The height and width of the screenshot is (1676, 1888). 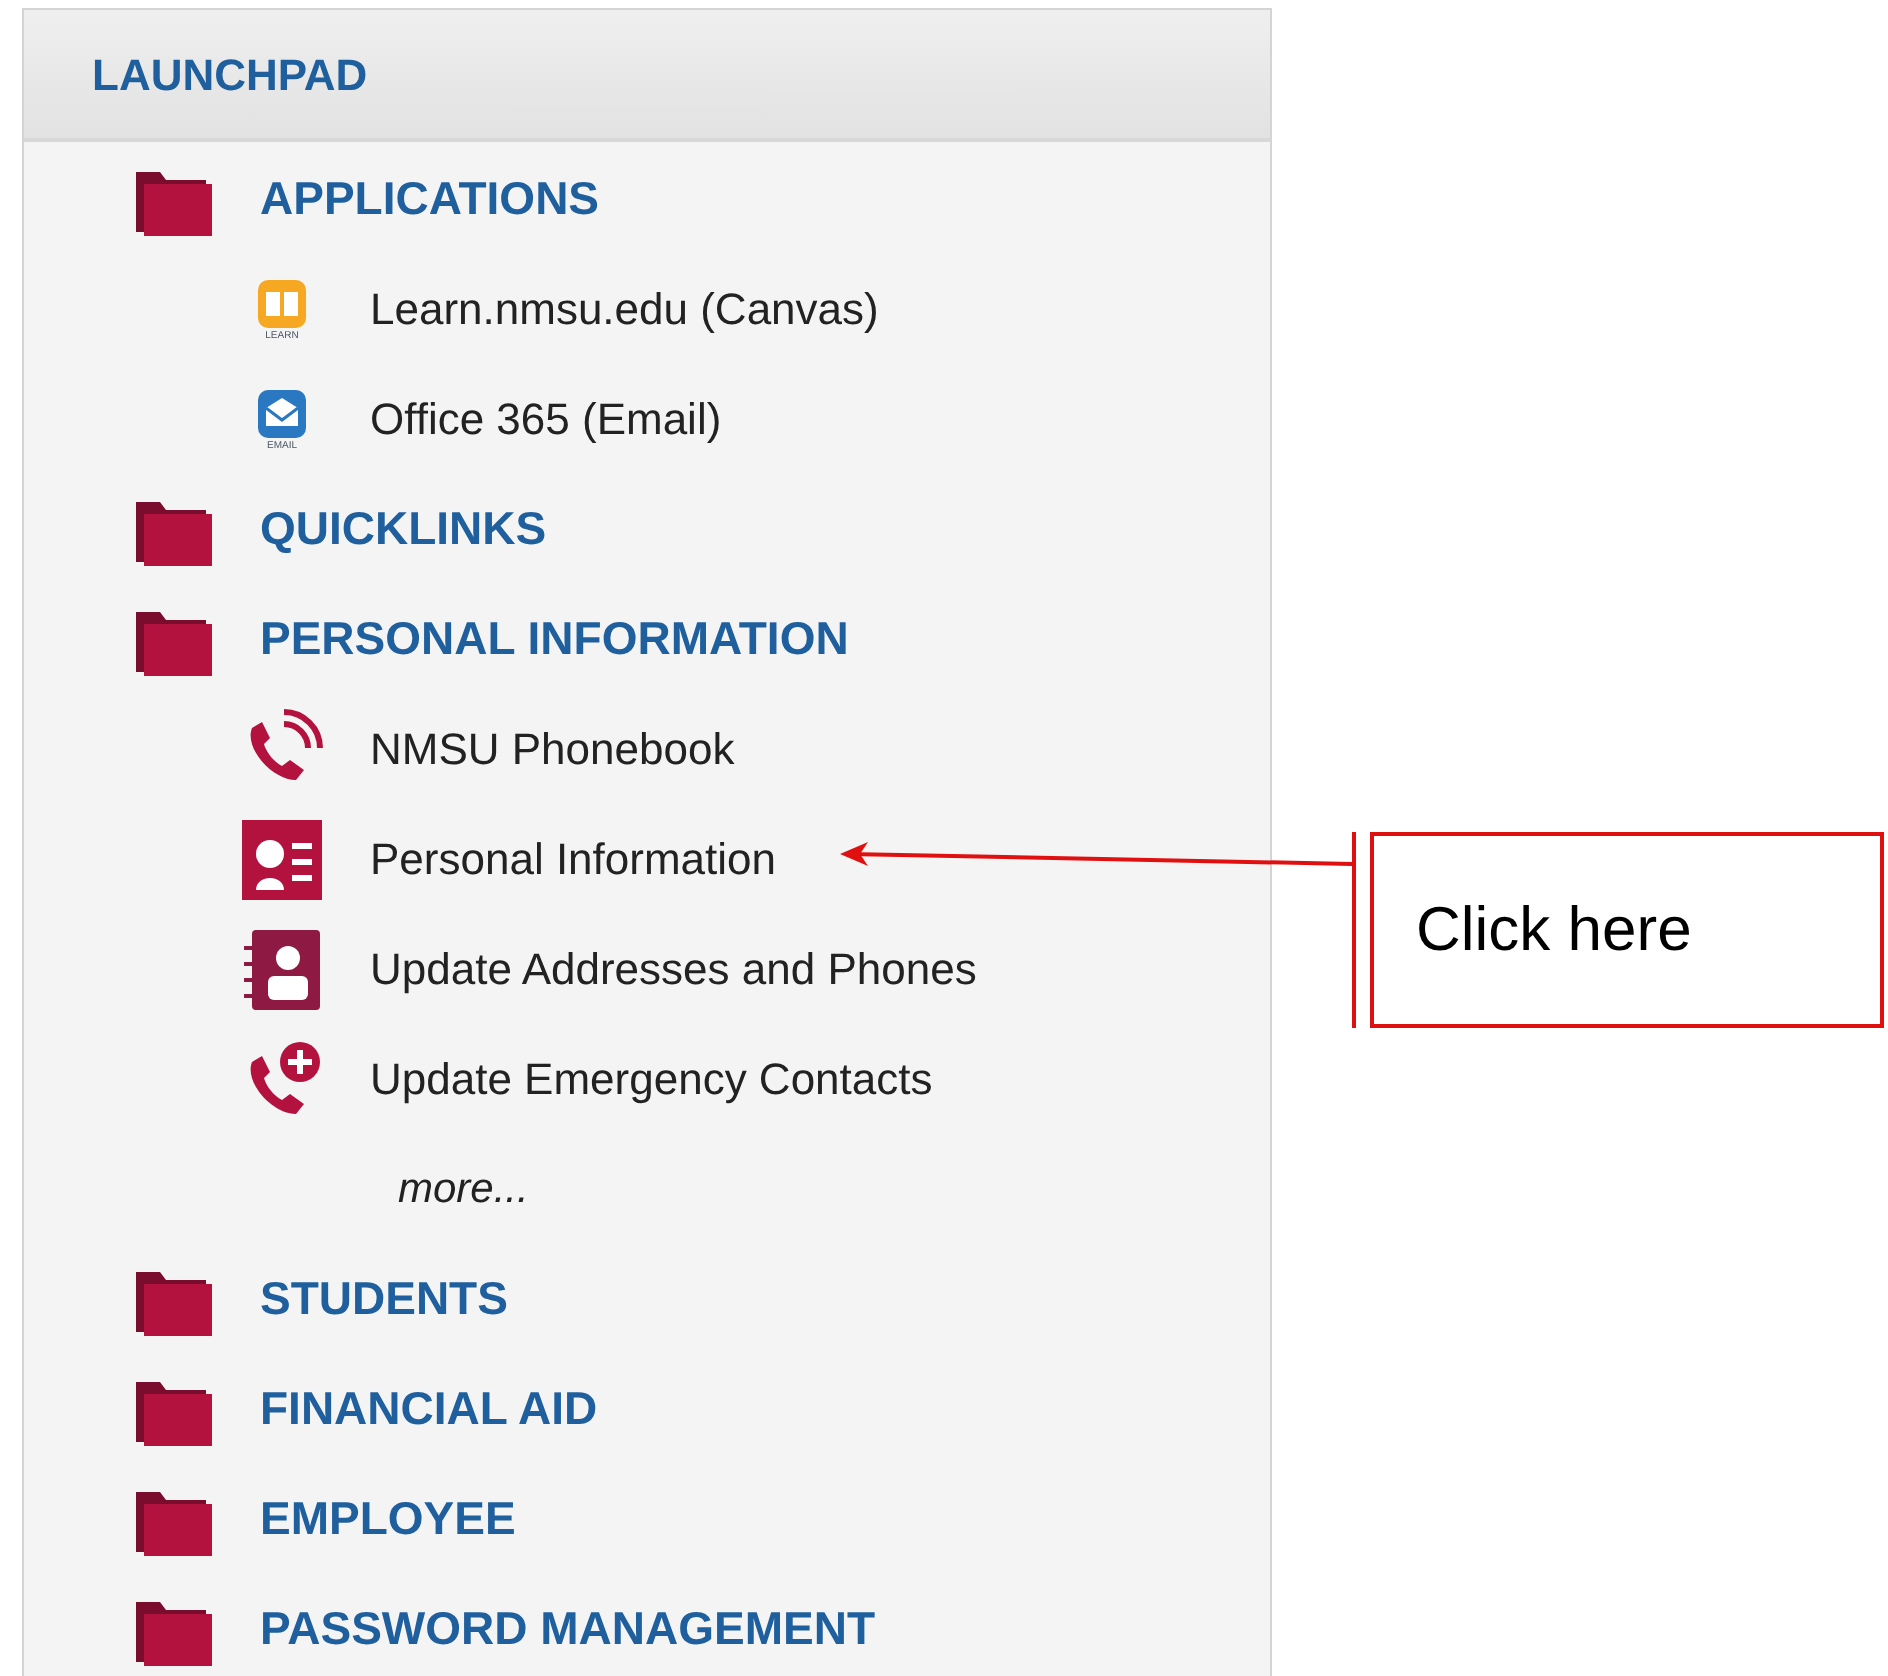 What do you see at coordinates (384, 1299) in the screenshot?
I see `section-link: STUDENTS` at bounding box center [384, 1299].